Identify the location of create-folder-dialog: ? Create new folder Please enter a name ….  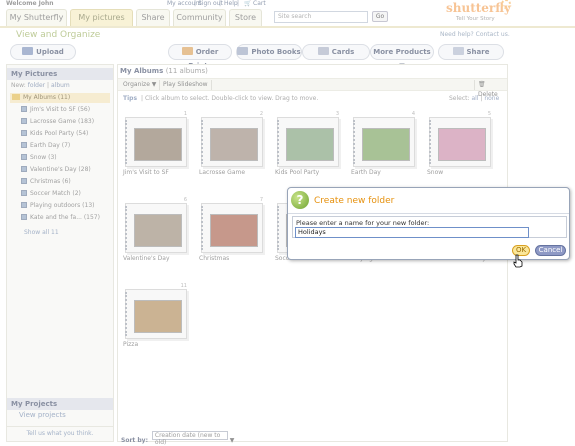
(428, 223).